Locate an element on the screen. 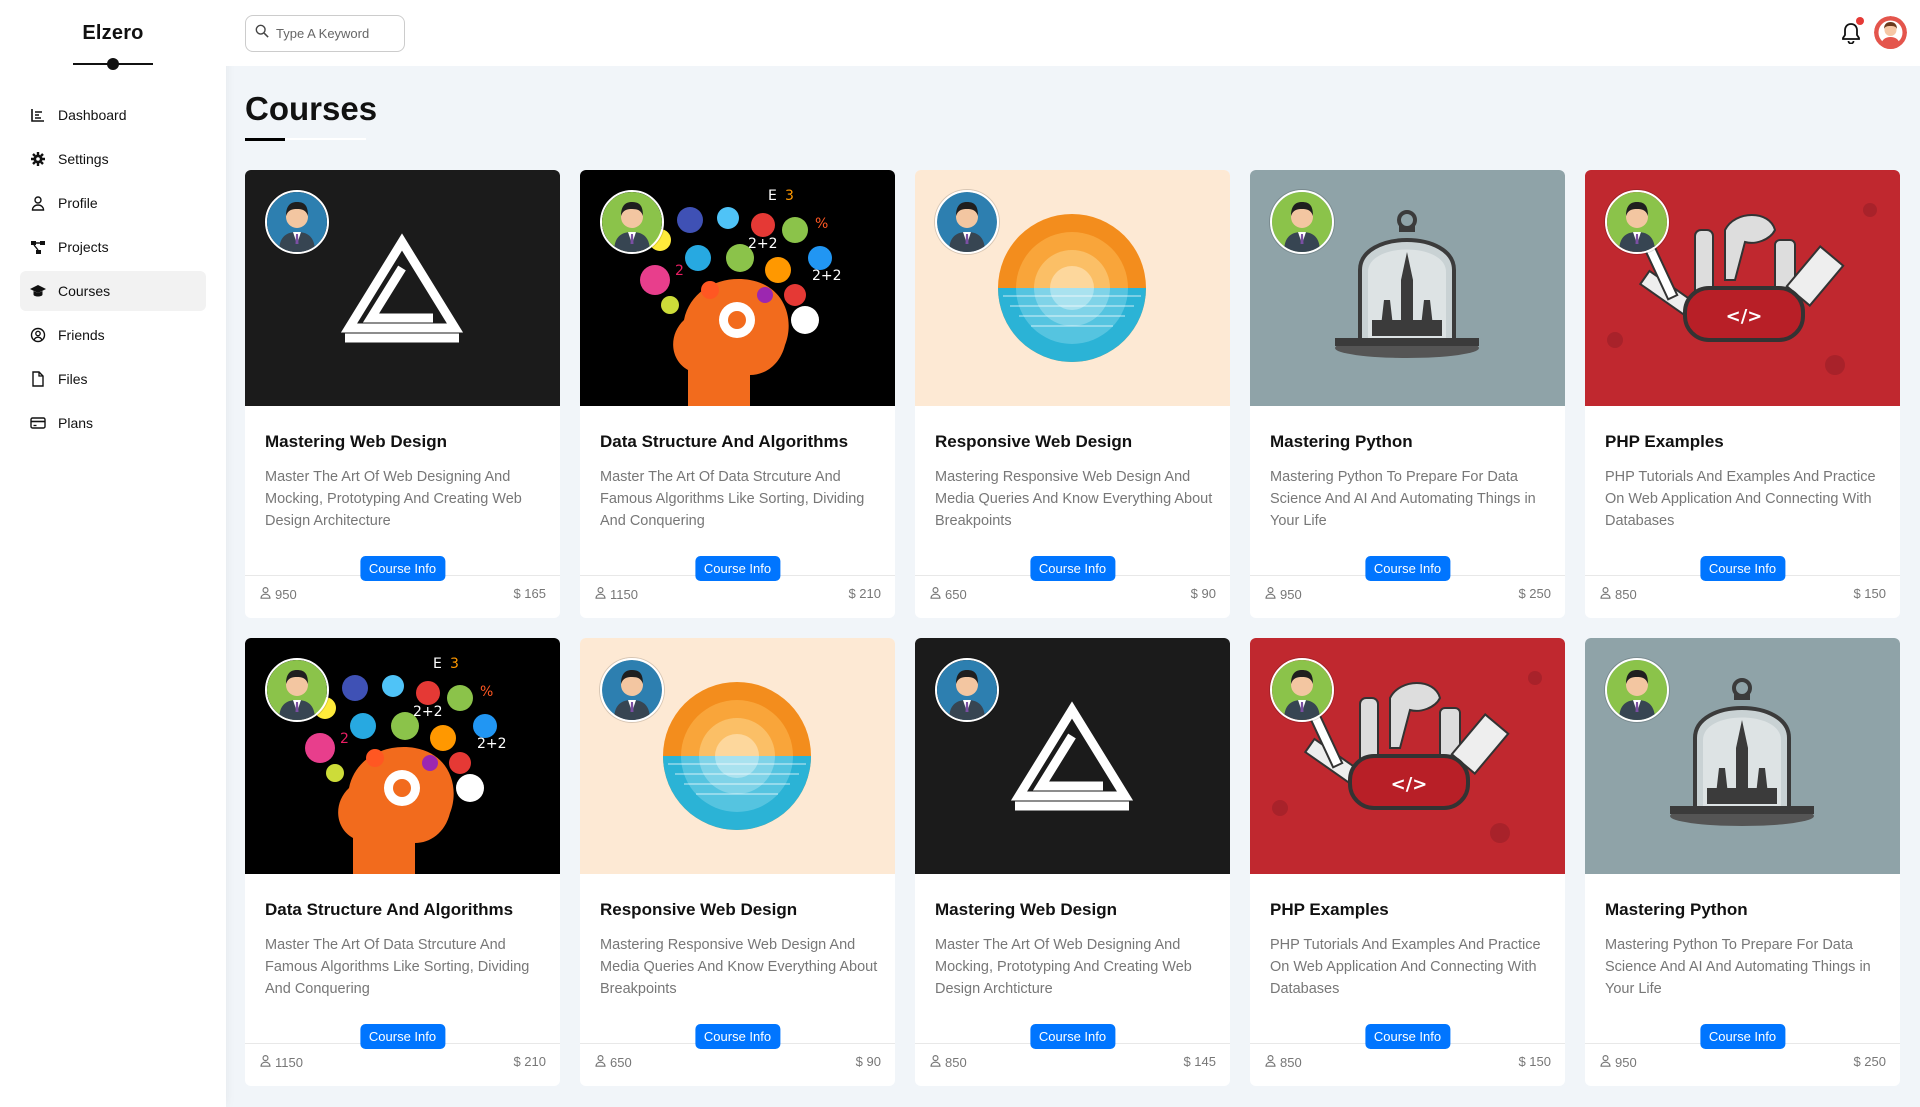 Image resolution: width=1920 pixels, height=1107 pixels. course-price: $ 210 is located at coordinates (529, 1061).